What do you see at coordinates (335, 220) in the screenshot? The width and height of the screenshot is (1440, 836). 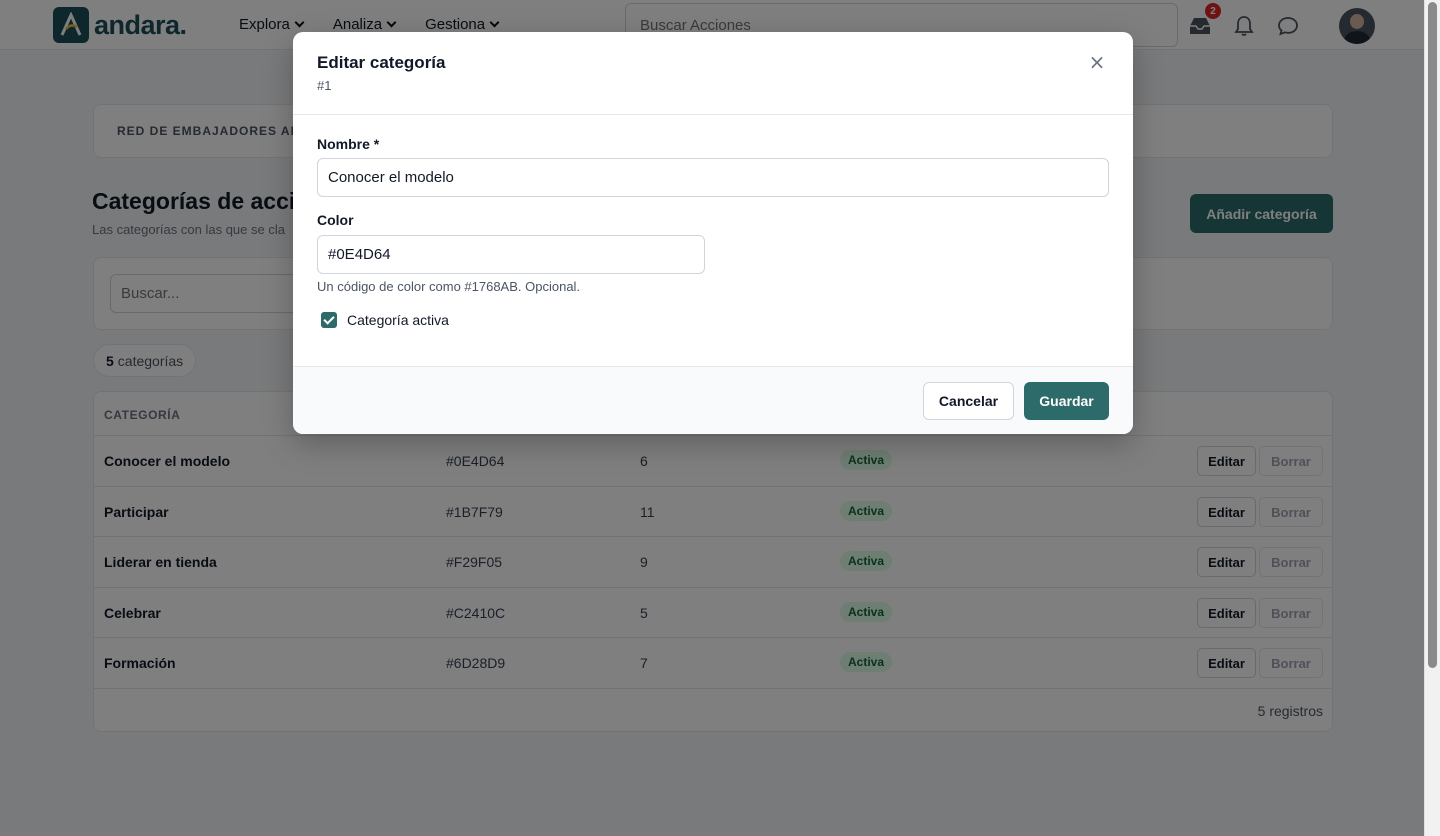 I see `color-label: Color` at bounding box center [335, 220].